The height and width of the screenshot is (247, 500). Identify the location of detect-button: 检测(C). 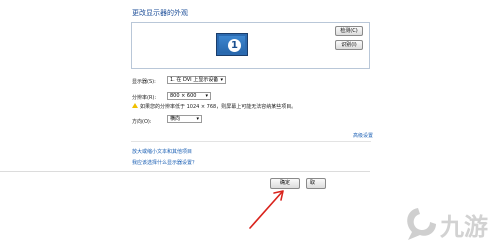
(349, 31).